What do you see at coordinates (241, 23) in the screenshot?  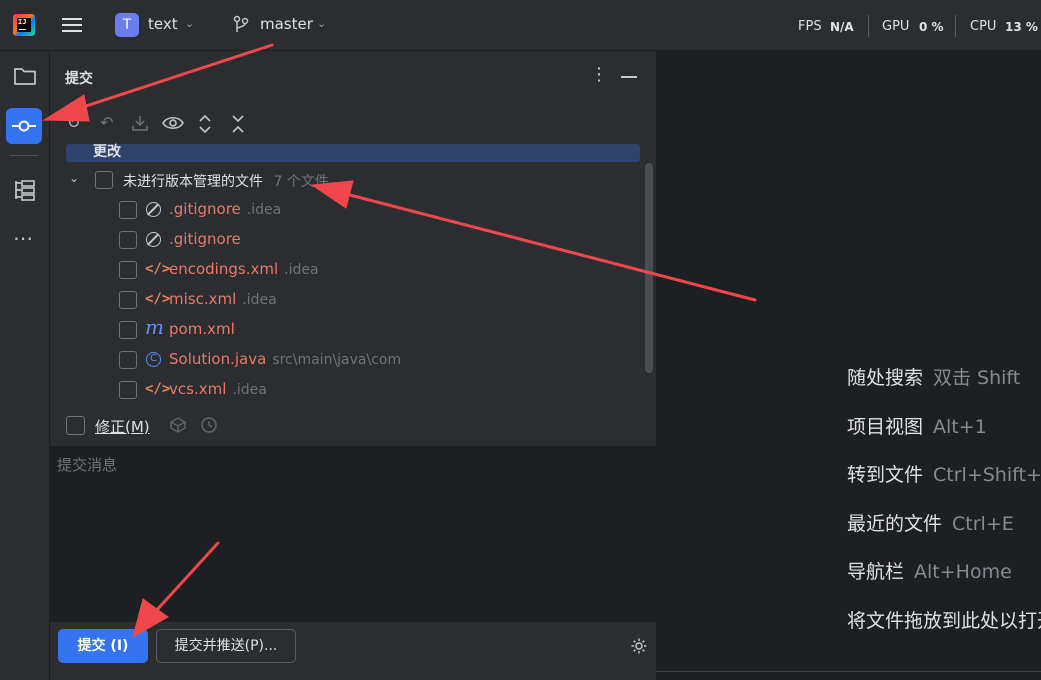 I see `branch-icon` at bounding box center [241, 23].